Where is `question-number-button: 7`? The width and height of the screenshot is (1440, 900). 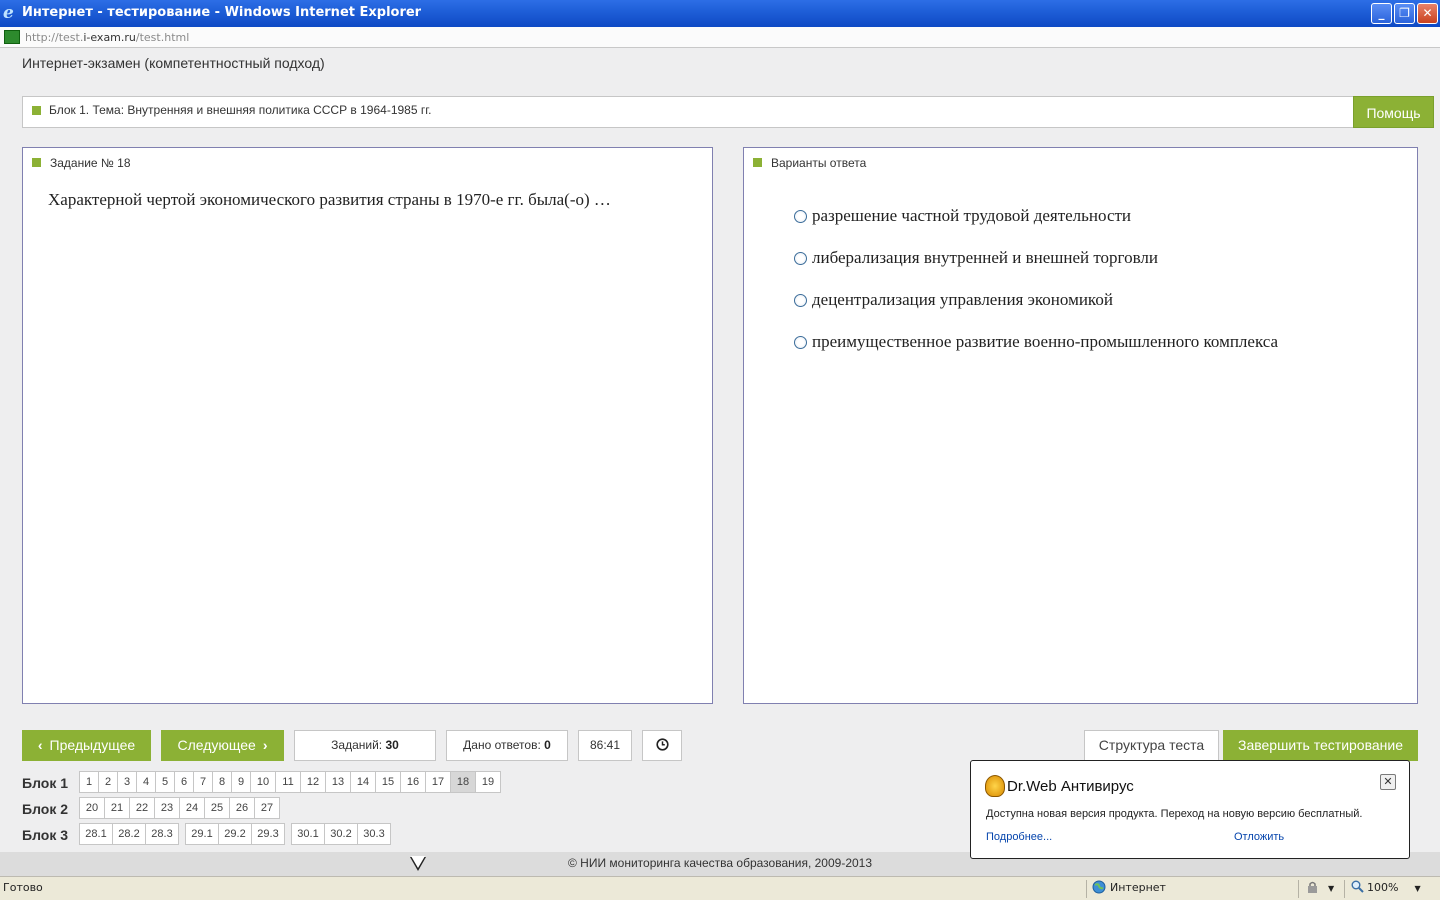 question-number-button: 7 is located at coordinates (203, 782).